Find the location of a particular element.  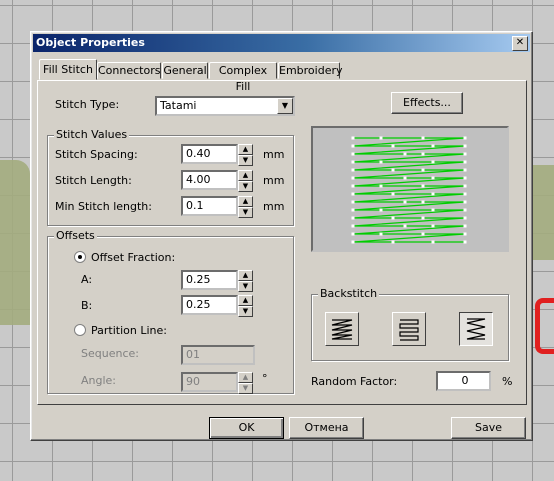

min-stitch-length-label: Min Stitch length: is located at coordinates (103, 206).